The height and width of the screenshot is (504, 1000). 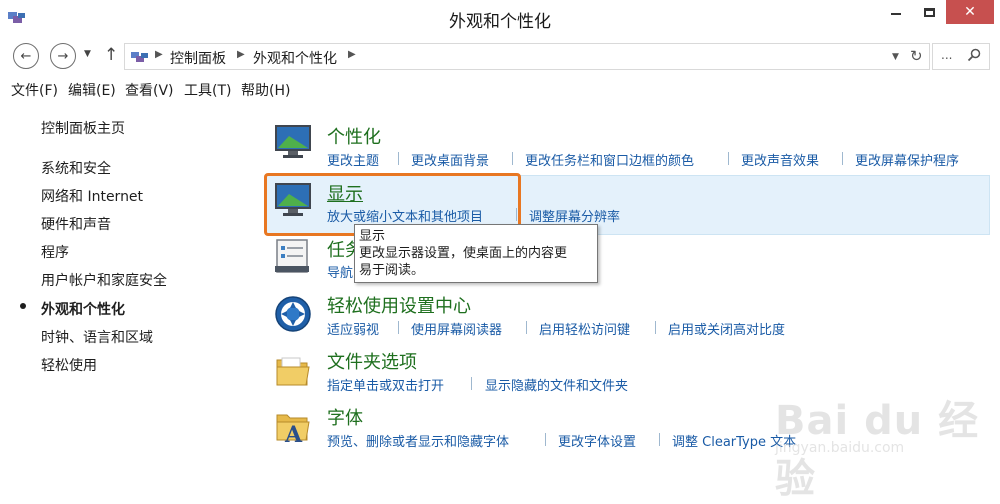 I want to click on tooltip-line: 更改显示器设置，使桌面上的内容更, so click(x=463, y=253).